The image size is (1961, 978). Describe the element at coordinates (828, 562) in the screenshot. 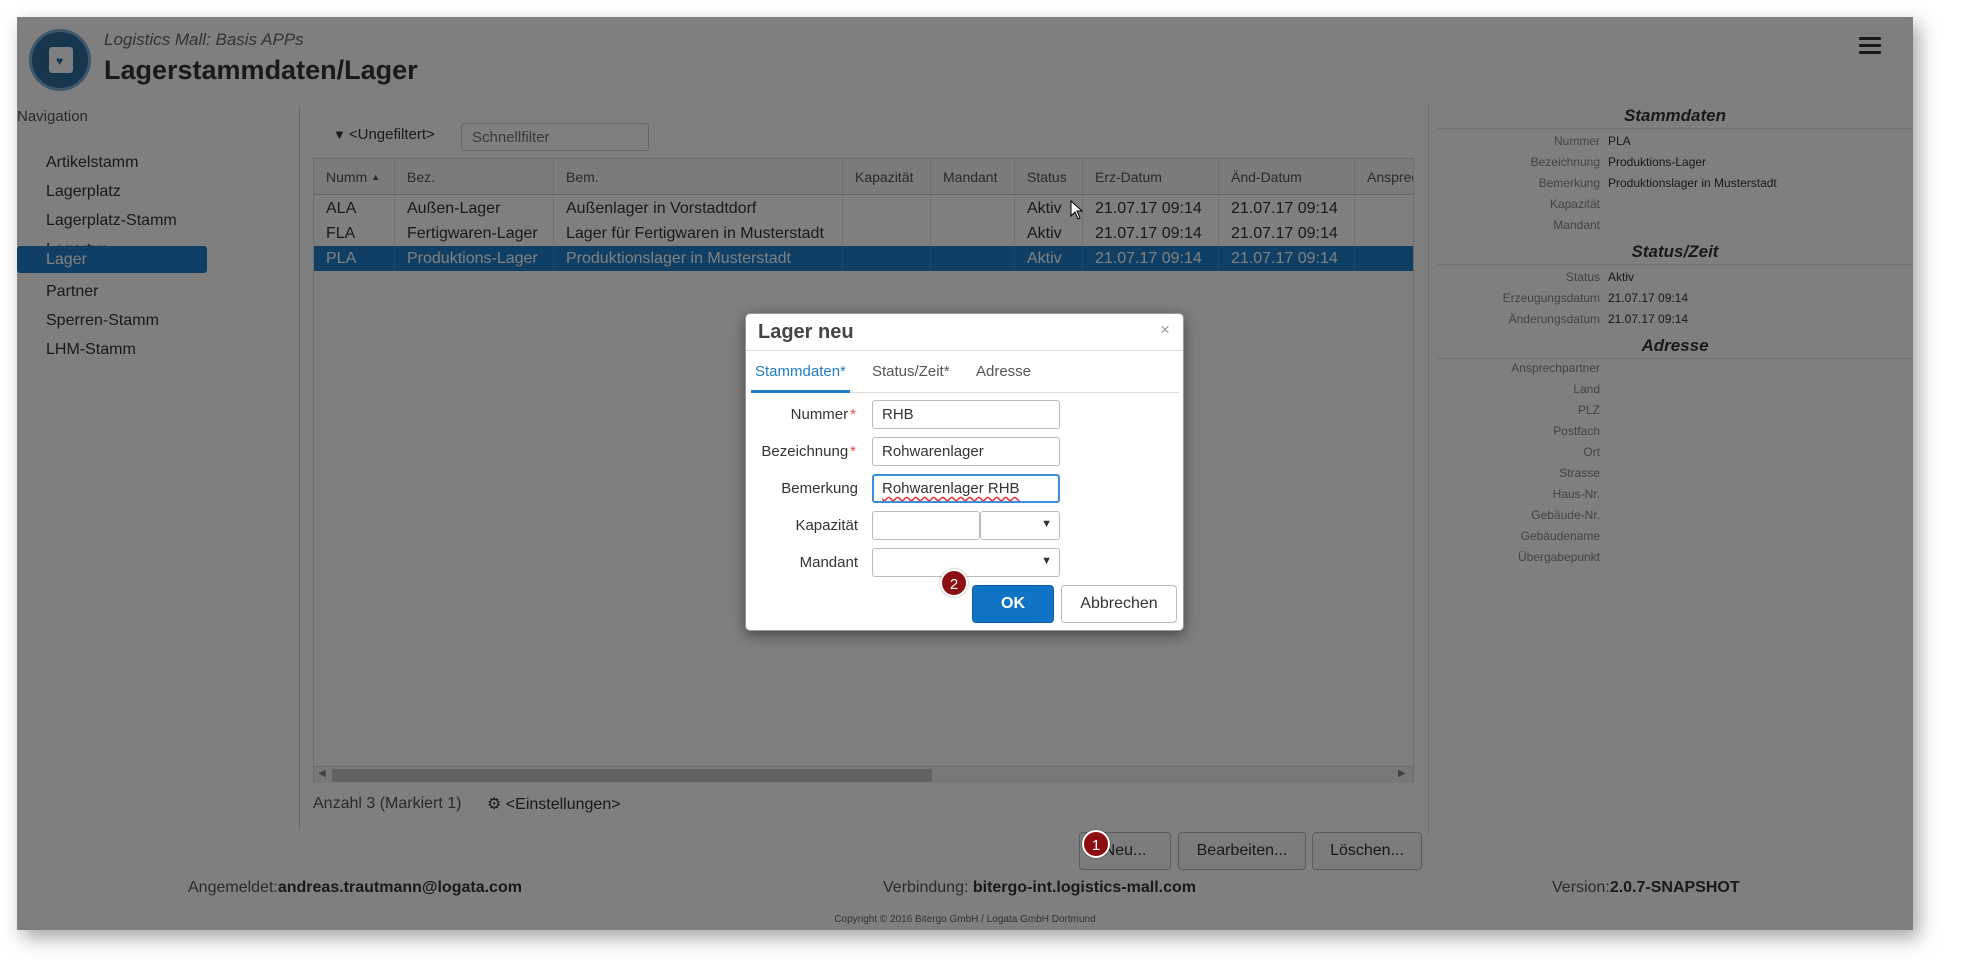

I see `mandant-label: Mandant` at that location.